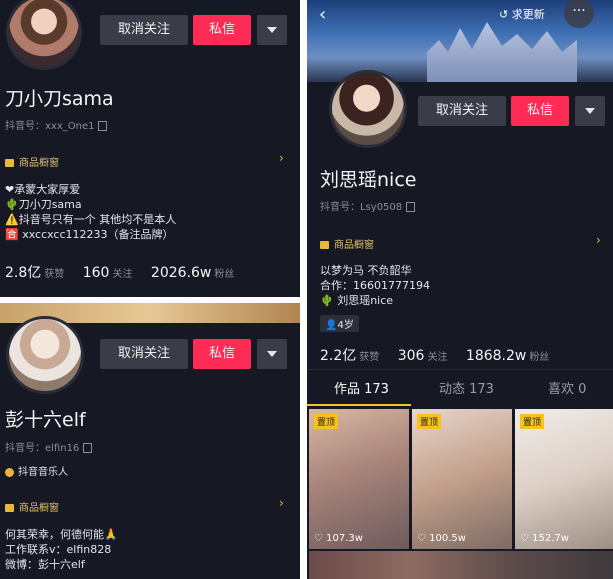  I want to click on fans-count: 1868.2w, so click(496, 356).